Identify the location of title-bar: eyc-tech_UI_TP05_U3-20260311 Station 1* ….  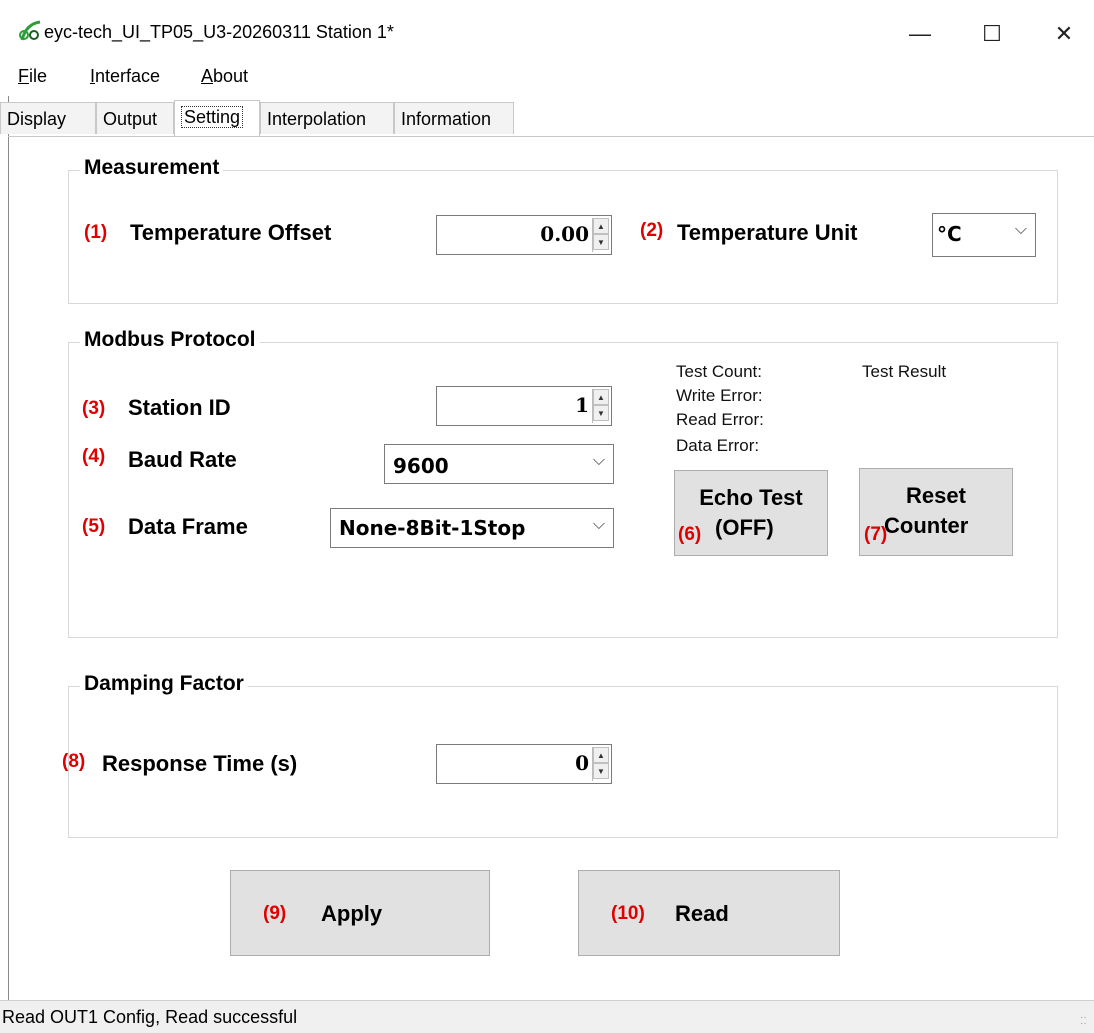
(547, 31).